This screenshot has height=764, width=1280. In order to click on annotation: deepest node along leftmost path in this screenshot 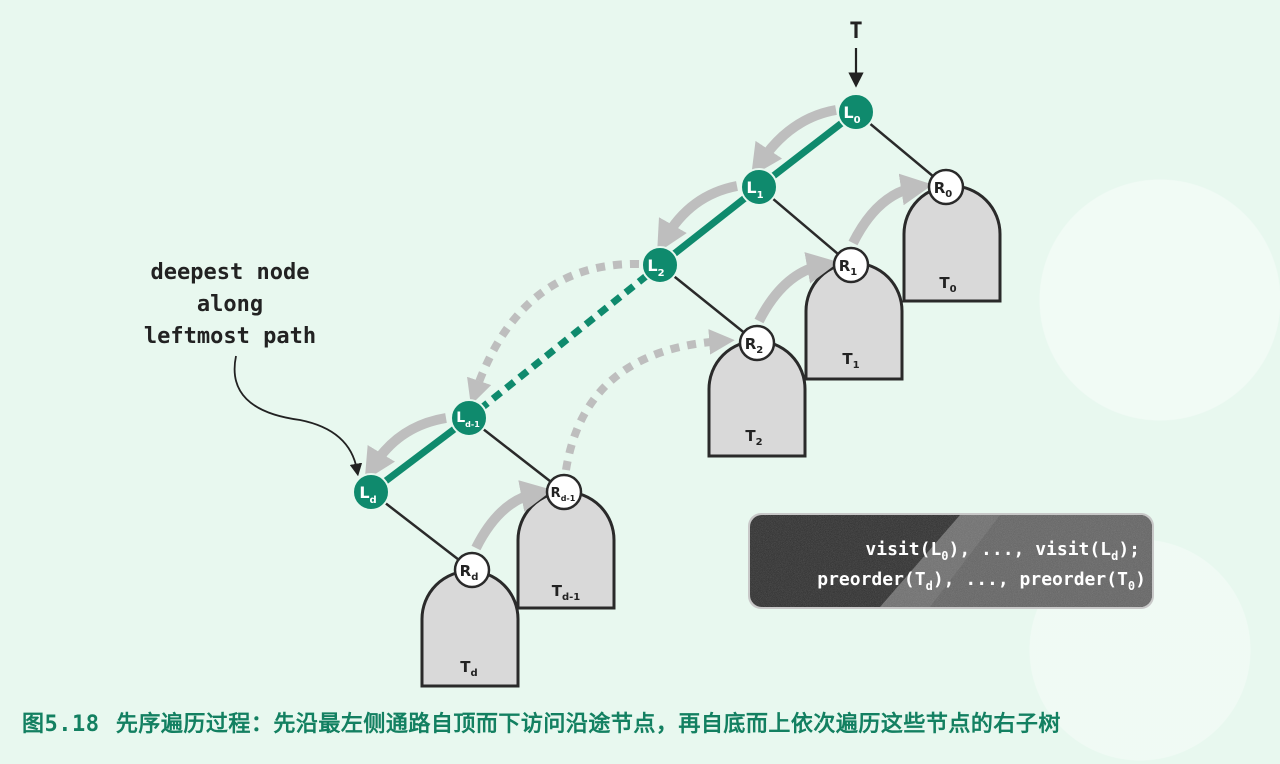, I will do `click(253, 368)`.